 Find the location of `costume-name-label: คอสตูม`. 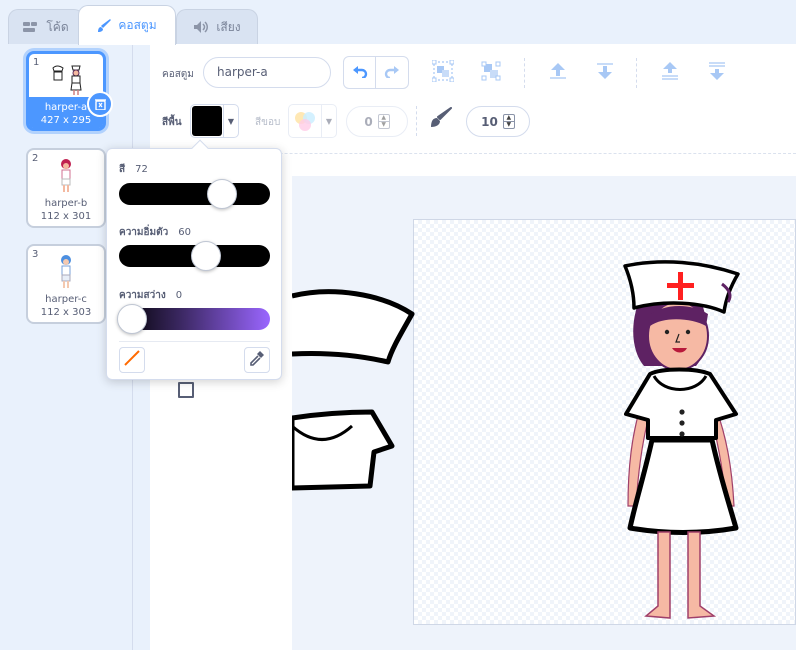

costume-name-label: คอสตูม is located at coordinates (178, 74).